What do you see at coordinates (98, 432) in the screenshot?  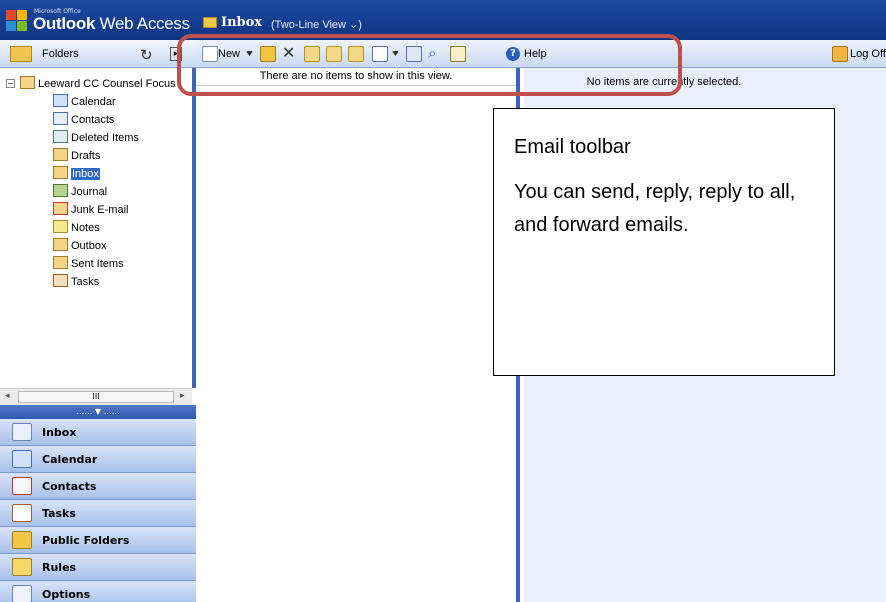 I see `nav-inbox: Inbox` at bounding box center [98, 432].